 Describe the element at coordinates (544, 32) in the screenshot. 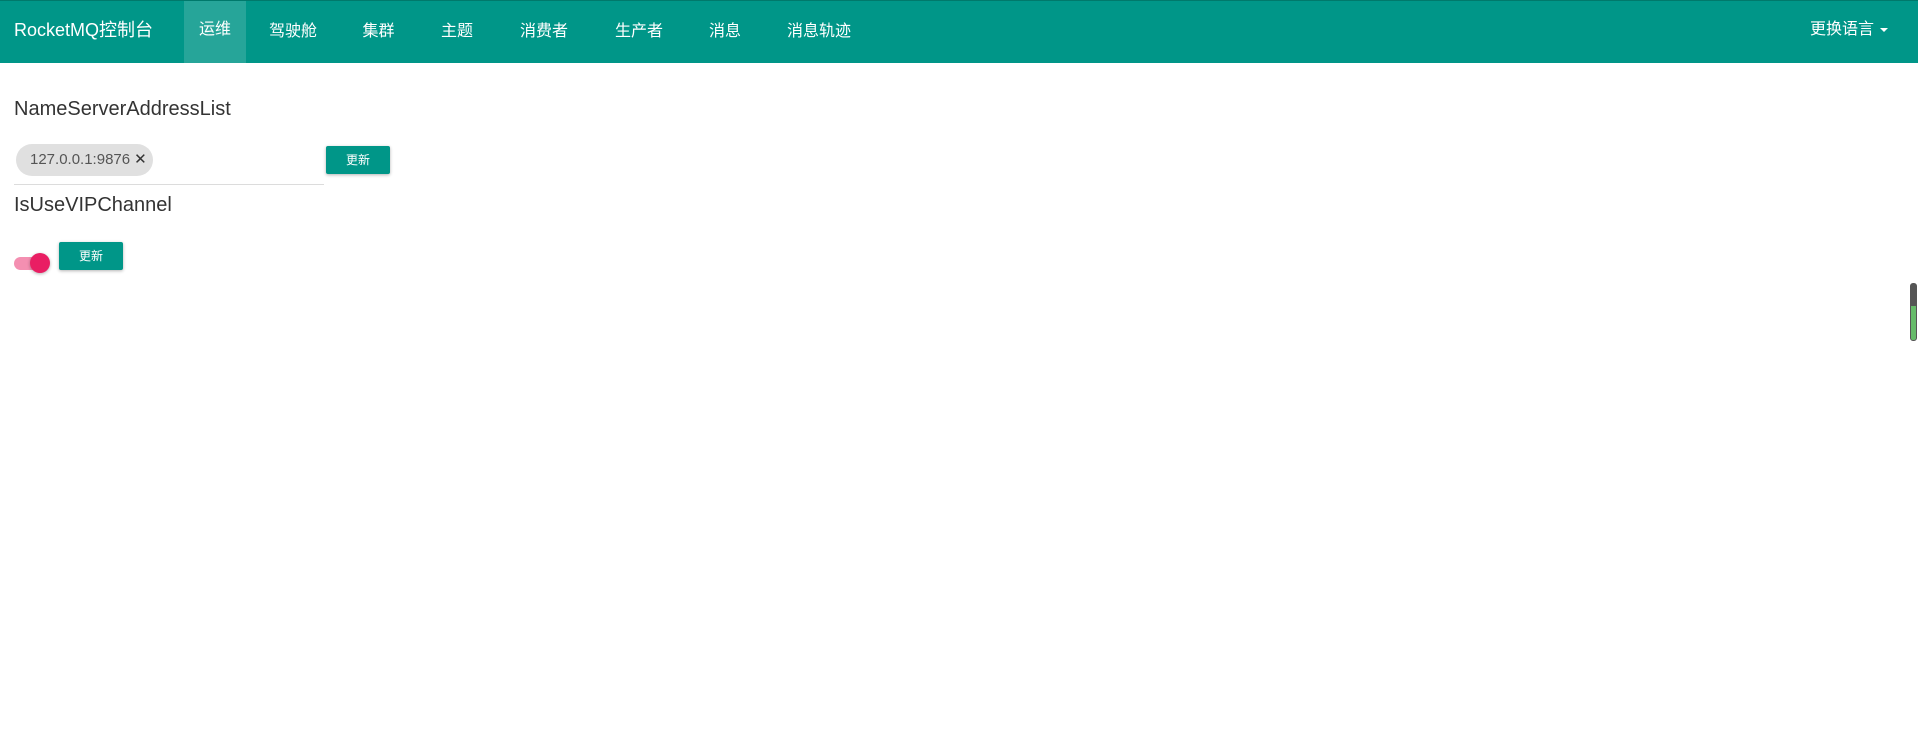

I see `nav-item-consumer: 消费者` at that location.